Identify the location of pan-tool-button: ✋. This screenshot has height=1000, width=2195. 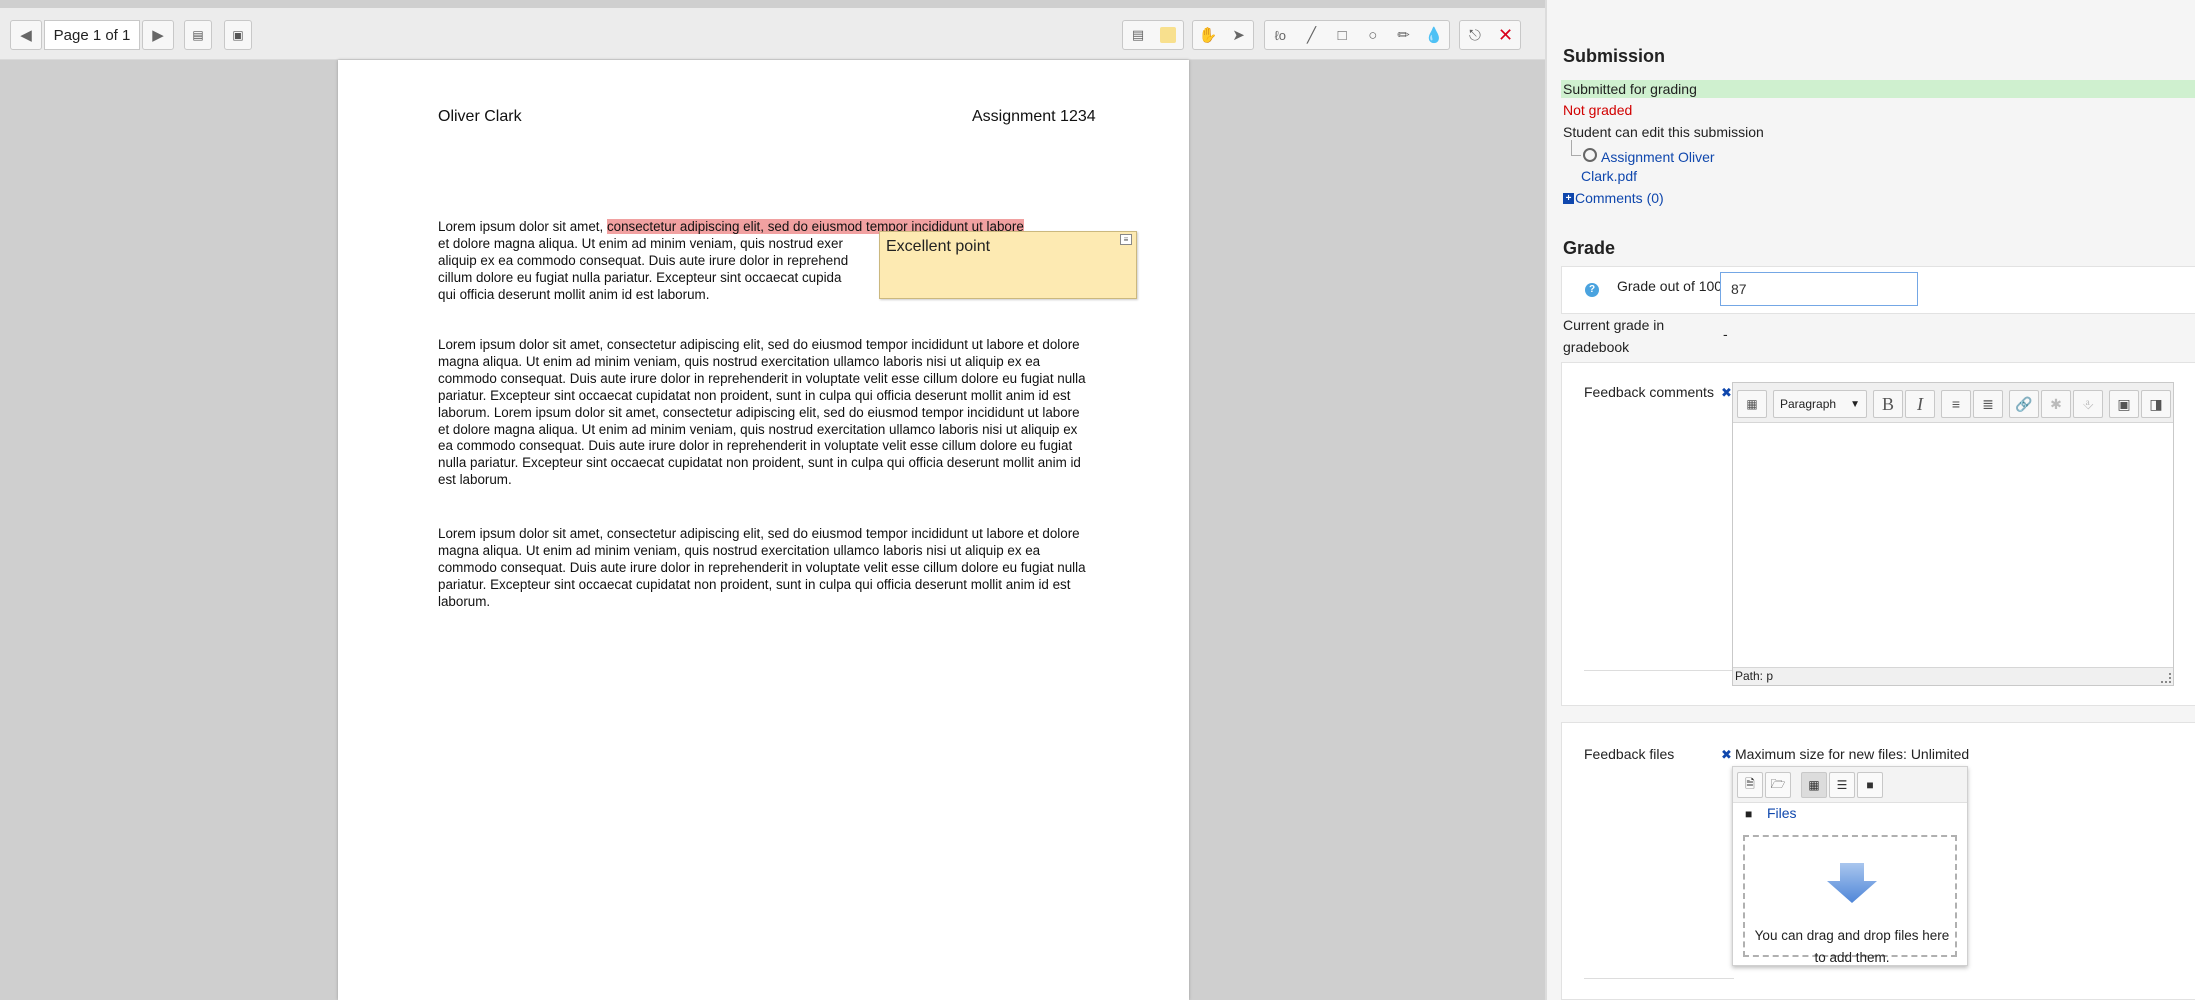
(1208, 35).